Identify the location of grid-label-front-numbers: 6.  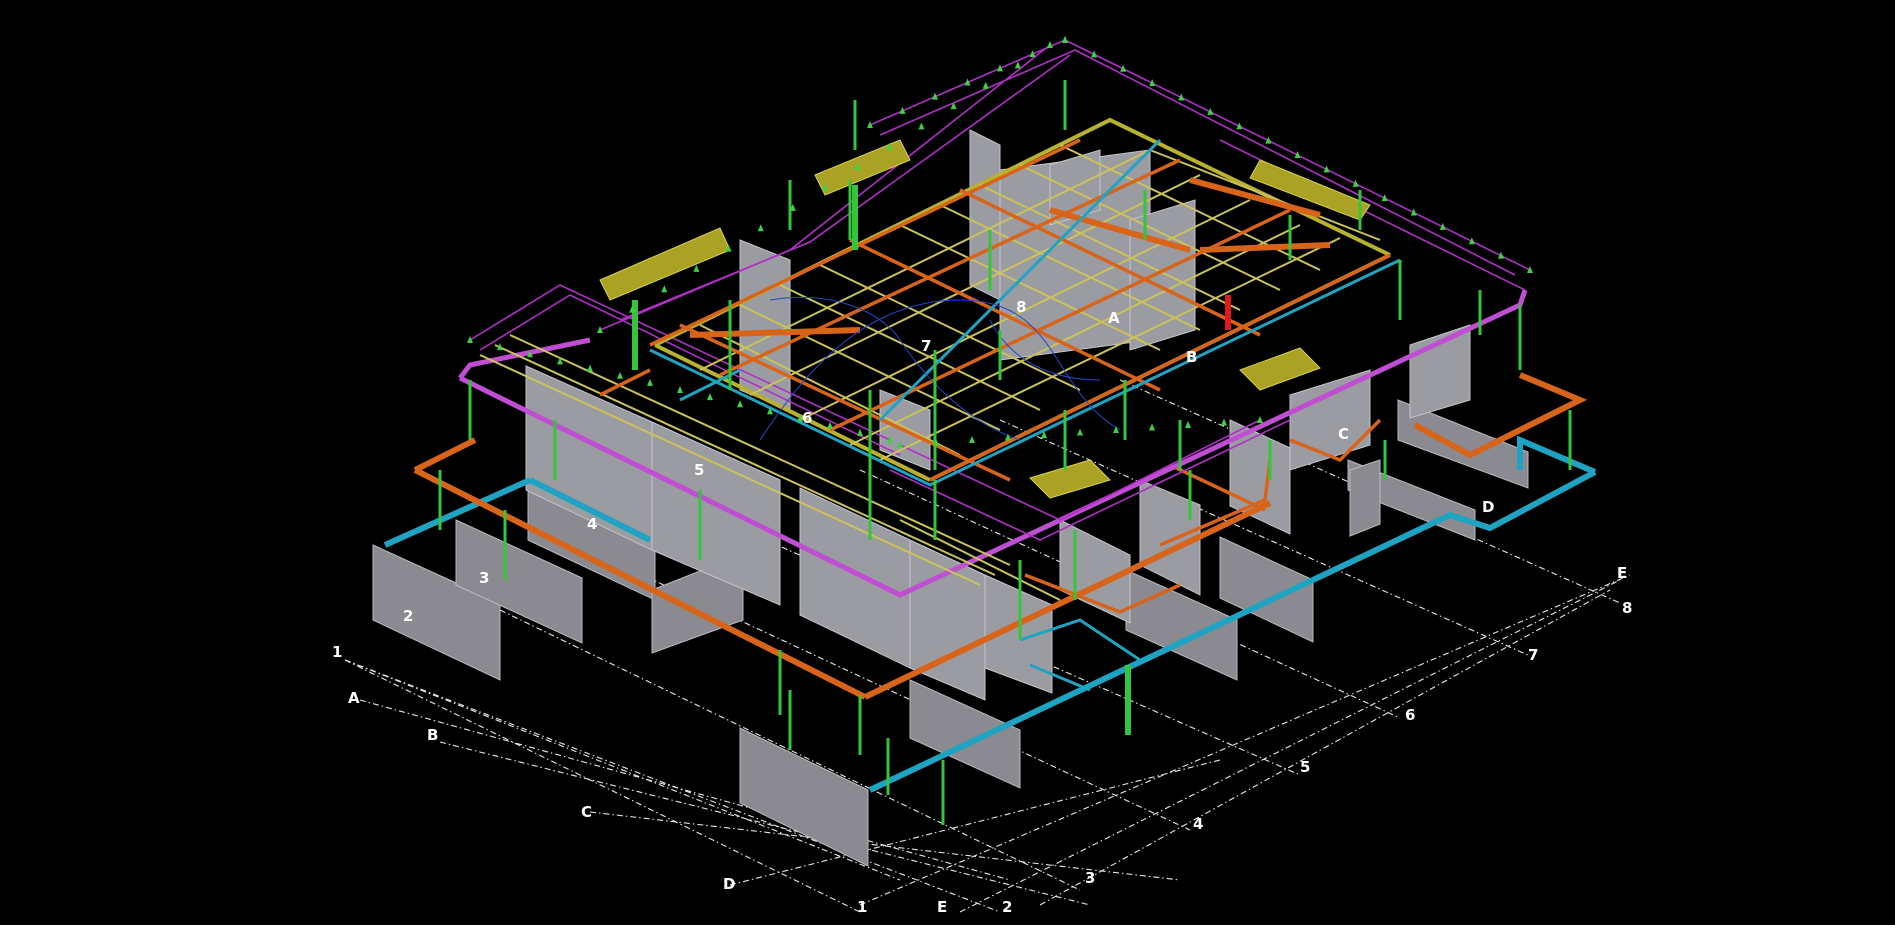
(1410, 715).